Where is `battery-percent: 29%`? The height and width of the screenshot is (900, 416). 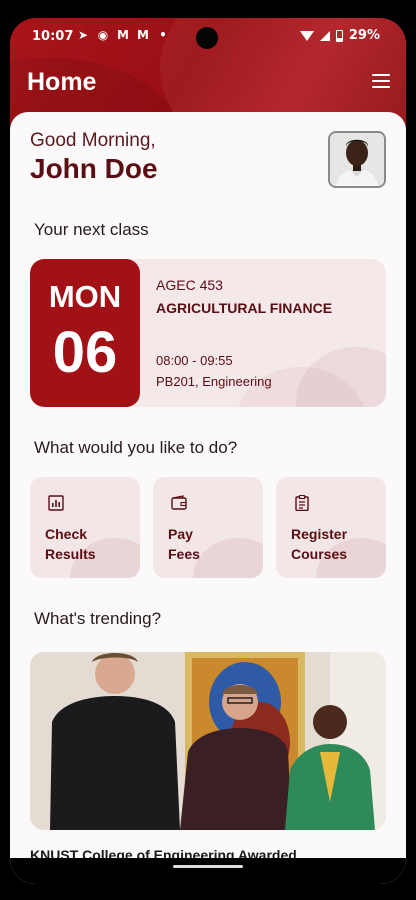 battery-percent: 29% is located at coordinates (364, 35).